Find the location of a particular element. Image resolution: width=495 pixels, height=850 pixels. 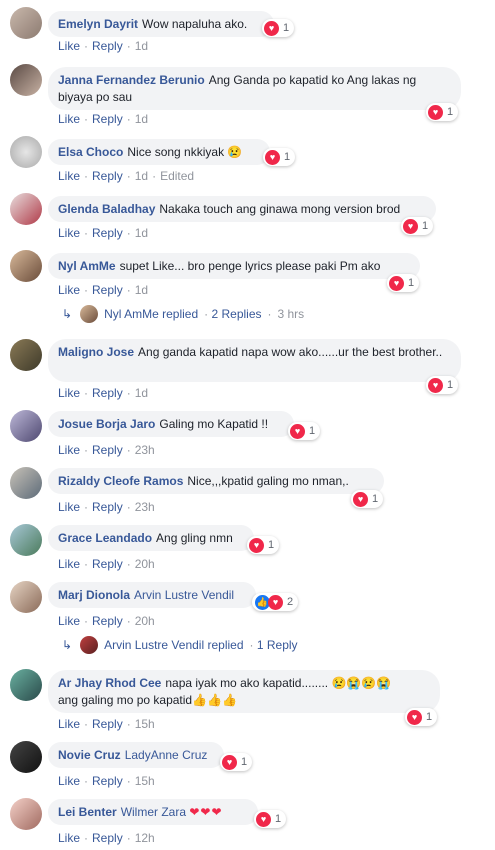

comment-actions: Like · Reply · 1d is located at coordinates (103, 290).